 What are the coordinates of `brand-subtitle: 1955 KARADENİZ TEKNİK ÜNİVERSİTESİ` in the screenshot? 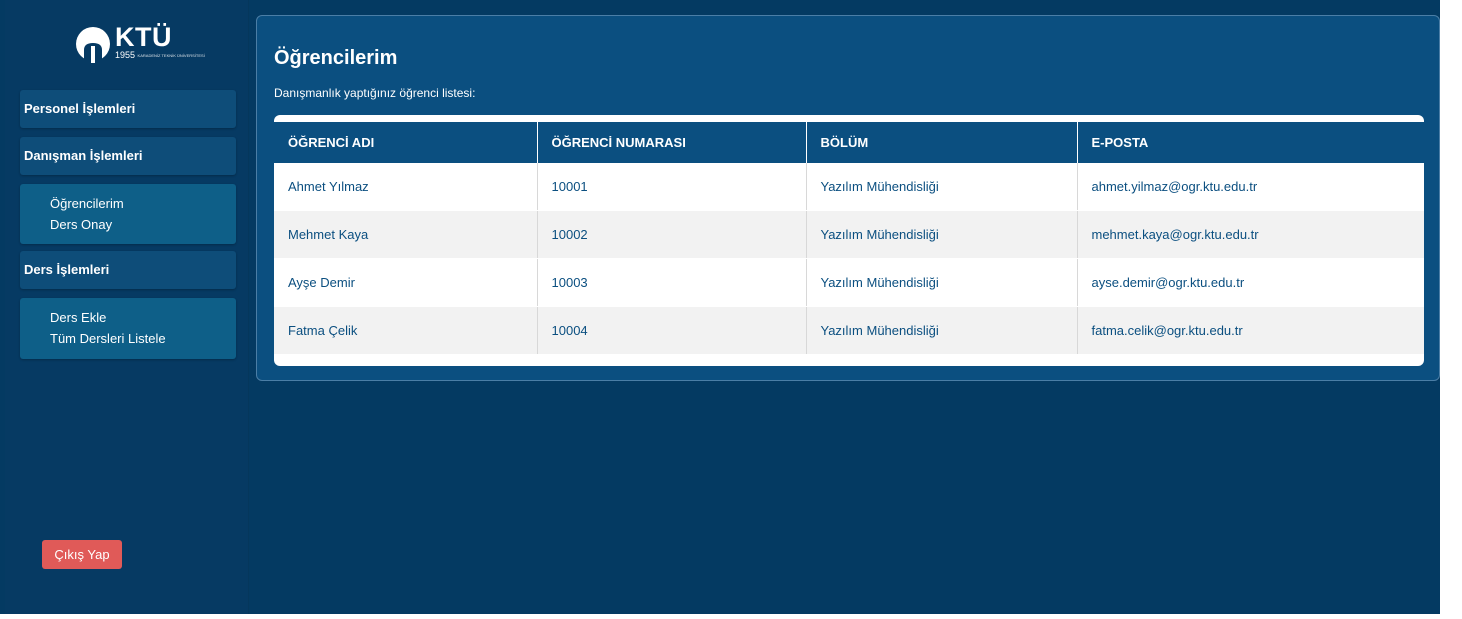 It's located at (160, 55).